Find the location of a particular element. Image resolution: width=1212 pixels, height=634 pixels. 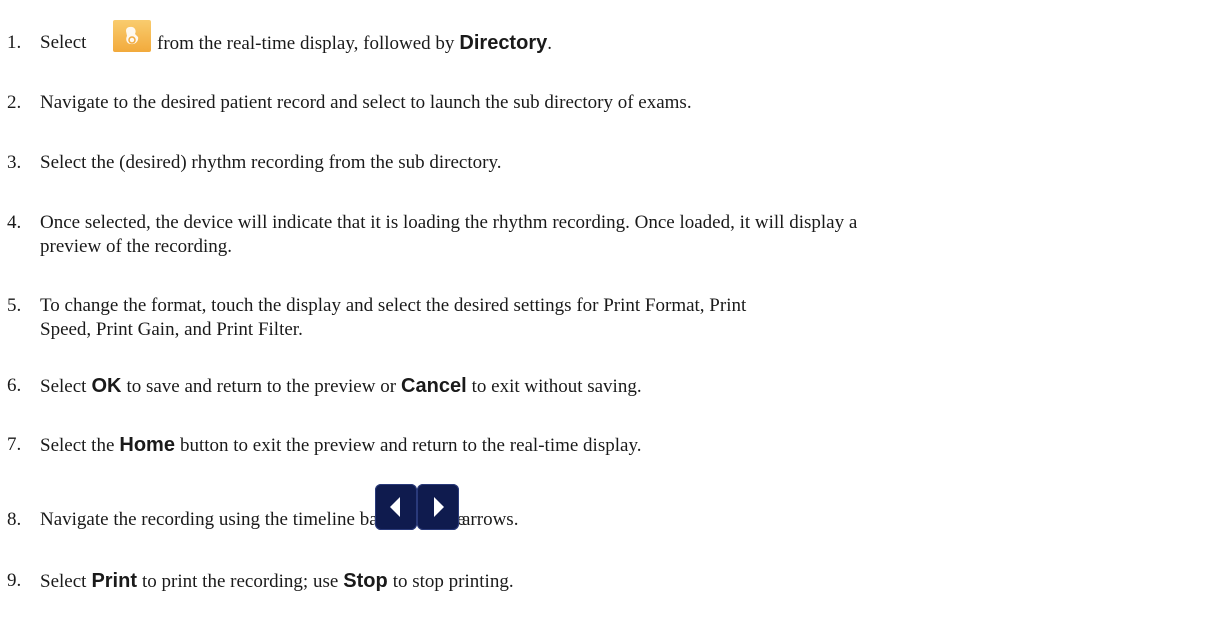

step-number: 6. is located at coordinates (14, 385).